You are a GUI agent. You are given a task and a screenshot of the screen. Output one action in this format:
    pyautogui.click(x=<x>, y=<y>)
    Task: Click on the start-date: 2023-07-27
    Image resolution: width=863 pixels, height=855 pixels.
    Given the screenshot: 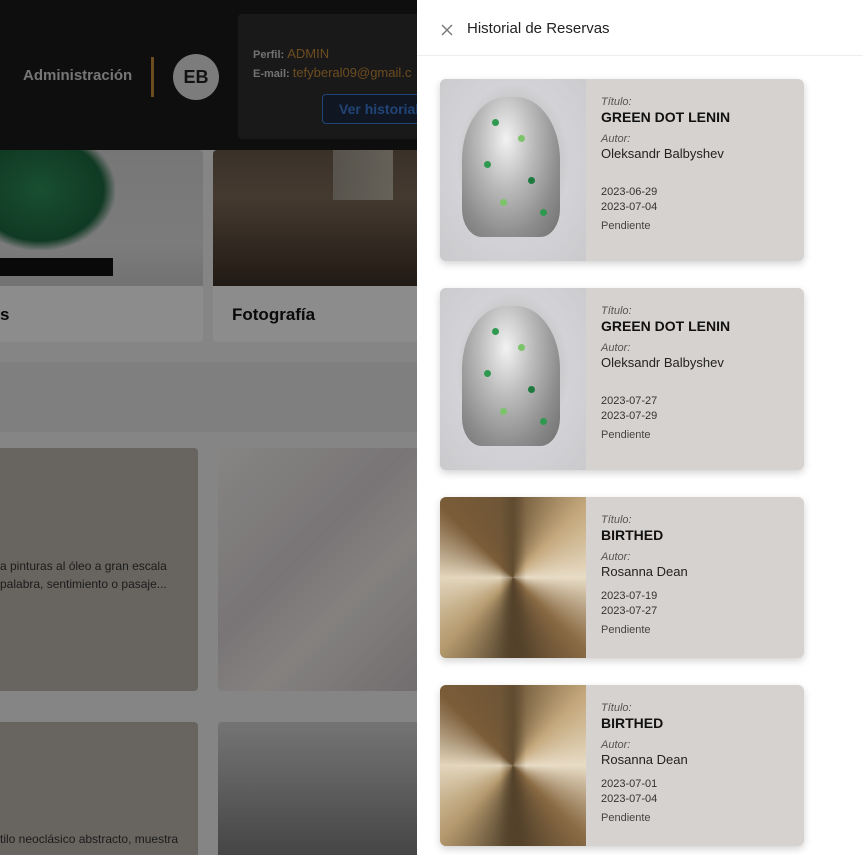 What is the action you would take?
    pyautogui.click(x=629, y=401)
    